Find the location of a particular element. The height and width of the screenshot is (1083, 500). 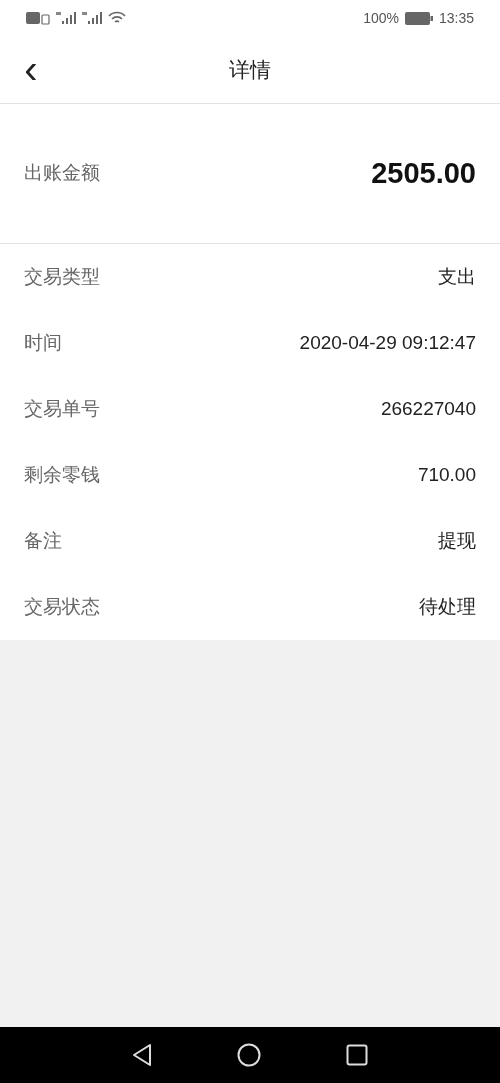

detail-label: 时间 is located at coordinates (43, 342).